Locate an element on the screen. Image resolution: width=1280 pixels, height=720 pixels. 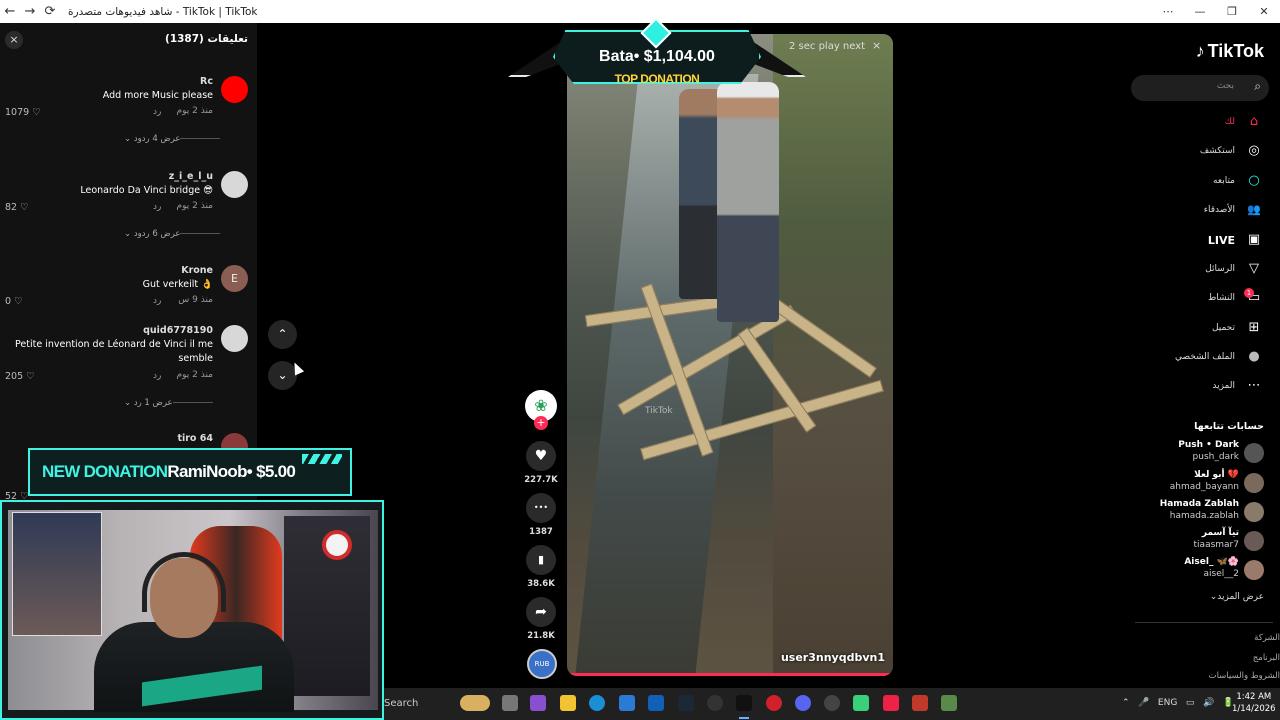
widgets-icon is located at coordinates (475, 703).